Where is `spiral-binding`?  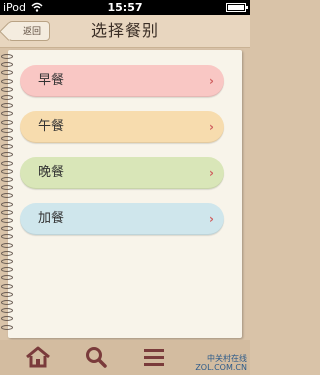
spiral-binding is located at coordinates (7, 195).